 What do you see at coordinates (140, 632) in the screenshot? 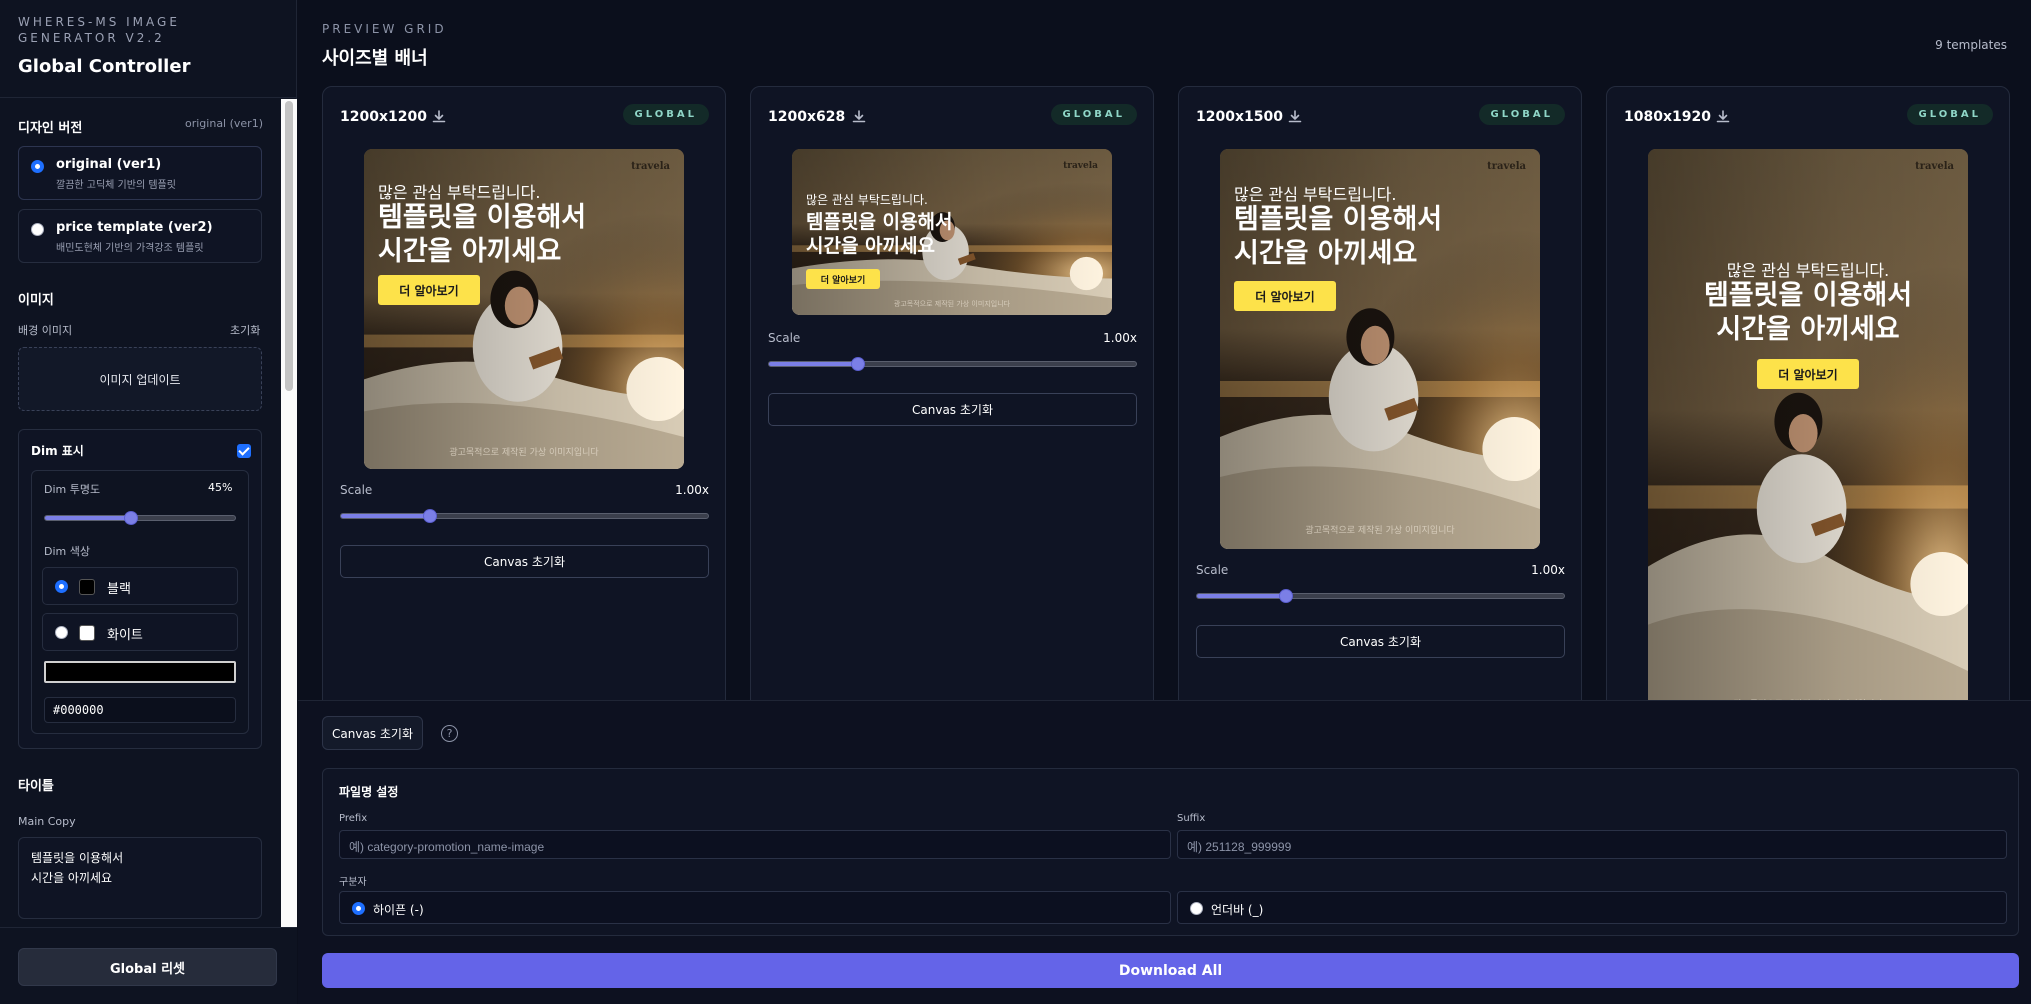
I see `dim-color-white: 화이트` at bounding box center [140, 632].